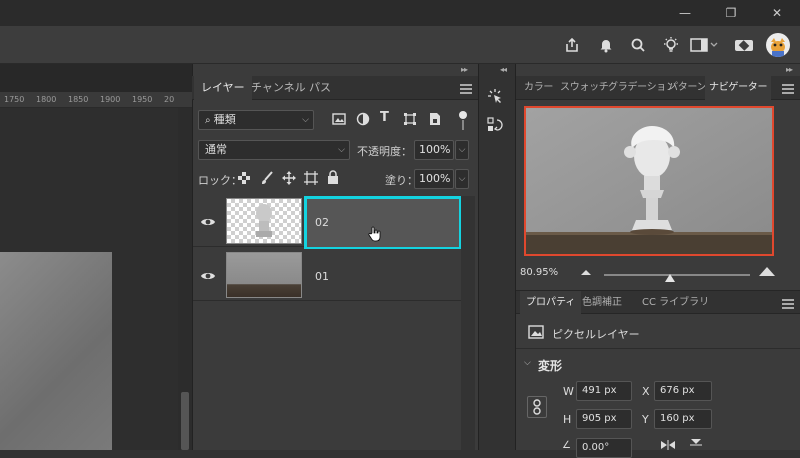  What do you see at coordinates (267, 178) in the screenshot?
I see `lock-brush-icon` at bounding box center [267, 178].